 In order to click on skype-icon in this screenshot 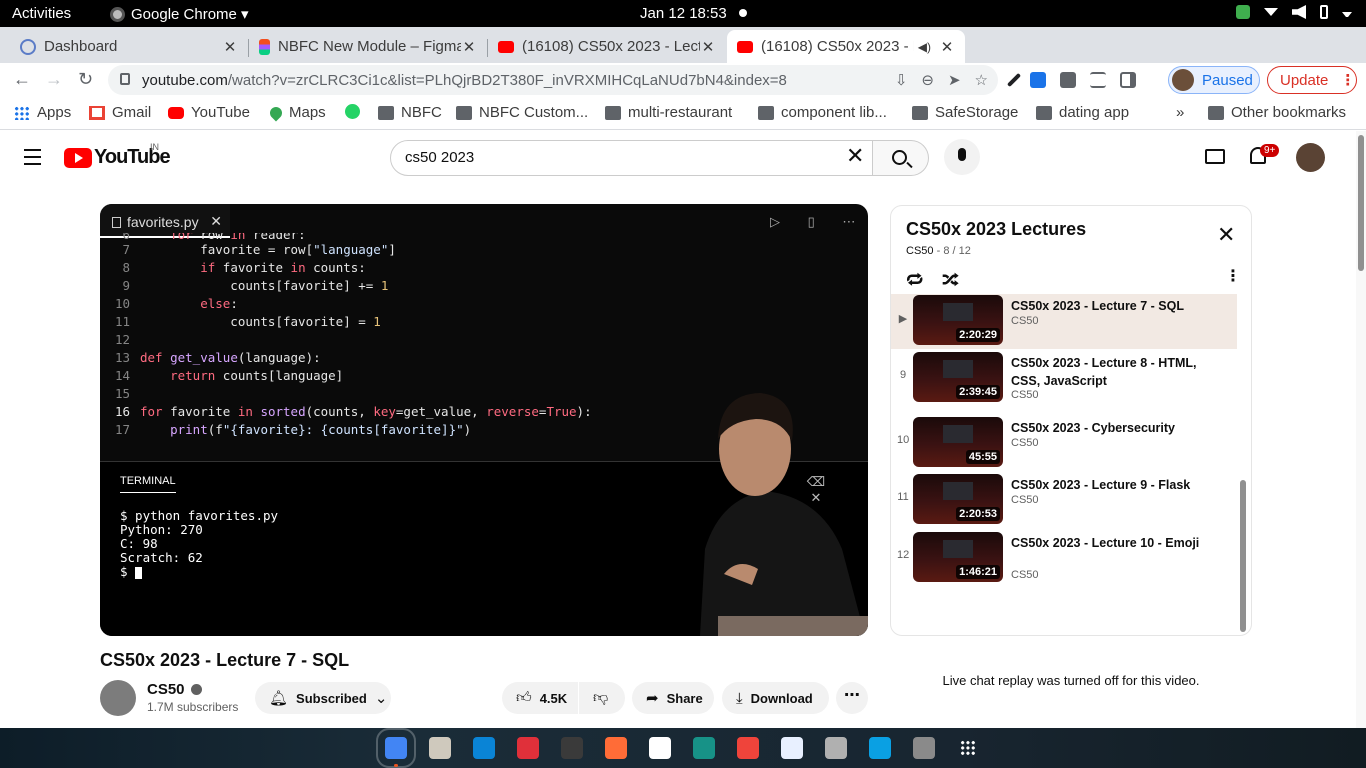, I will do `click(880, 748)`.